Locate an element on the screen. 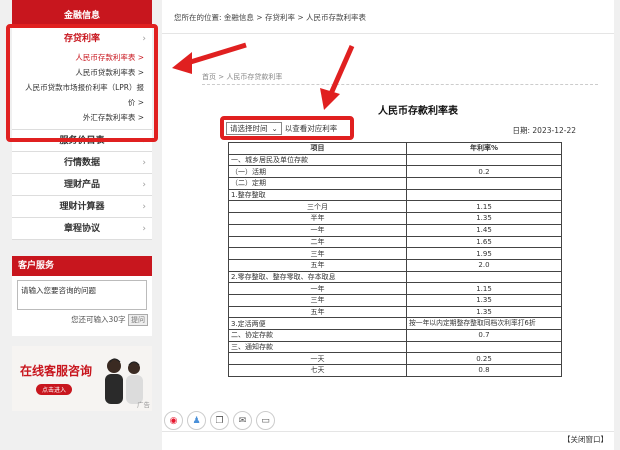 The height and width of the screenshot is (450, 620). table-row: 三年 1.95 is located at coordinates (395, 253).